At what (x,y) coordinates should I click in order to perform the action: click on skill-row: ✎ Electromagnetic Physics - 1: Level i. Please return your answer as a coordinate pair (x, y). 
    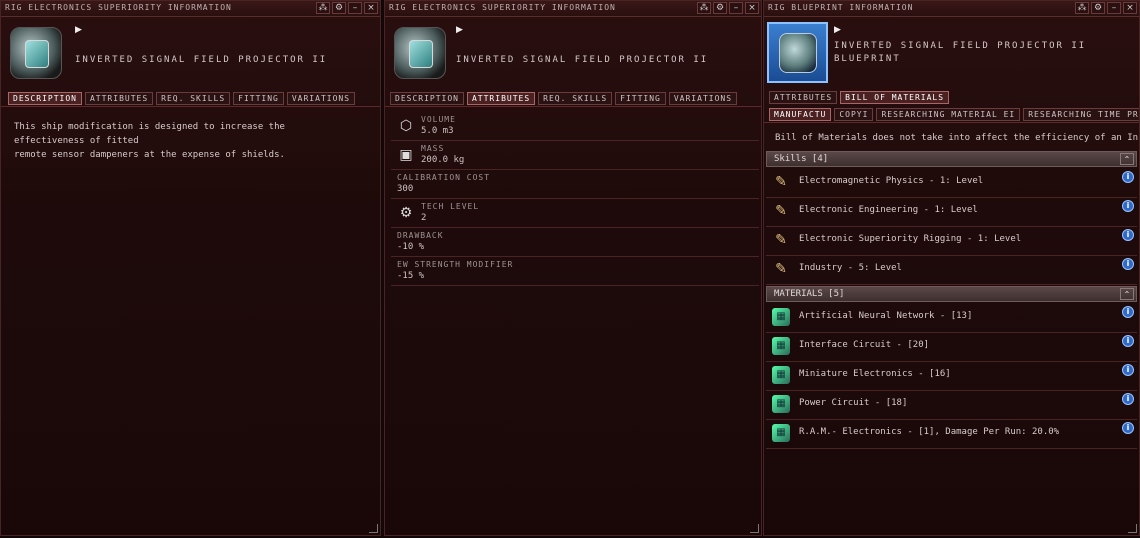
    Looking at the image, I should click on (951, 183).